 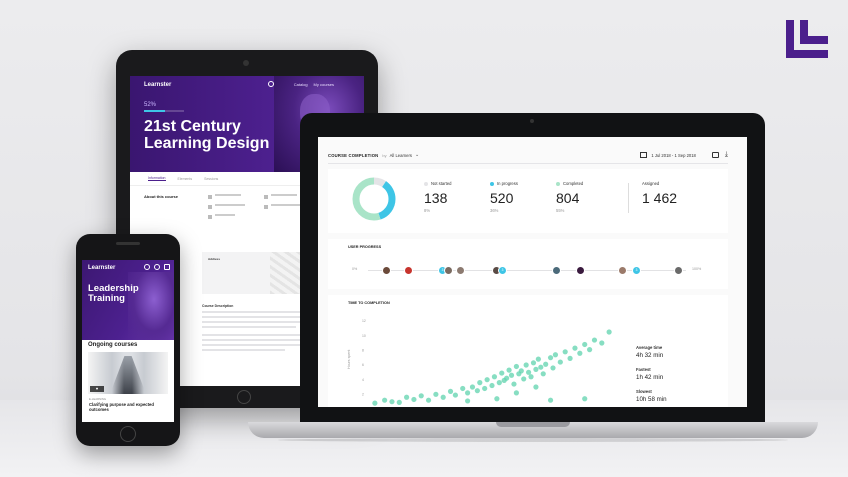 I want to click on print-icon, so click(x=715, y=155).